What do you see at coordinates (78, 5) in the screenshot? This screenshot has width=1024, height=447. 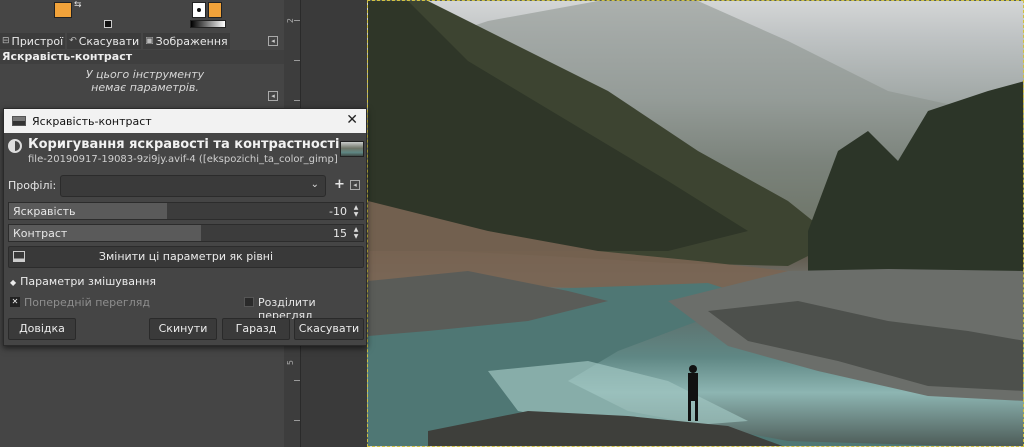 I see `swap-colors-icon: ⇆` at bounding box center [78, 5].